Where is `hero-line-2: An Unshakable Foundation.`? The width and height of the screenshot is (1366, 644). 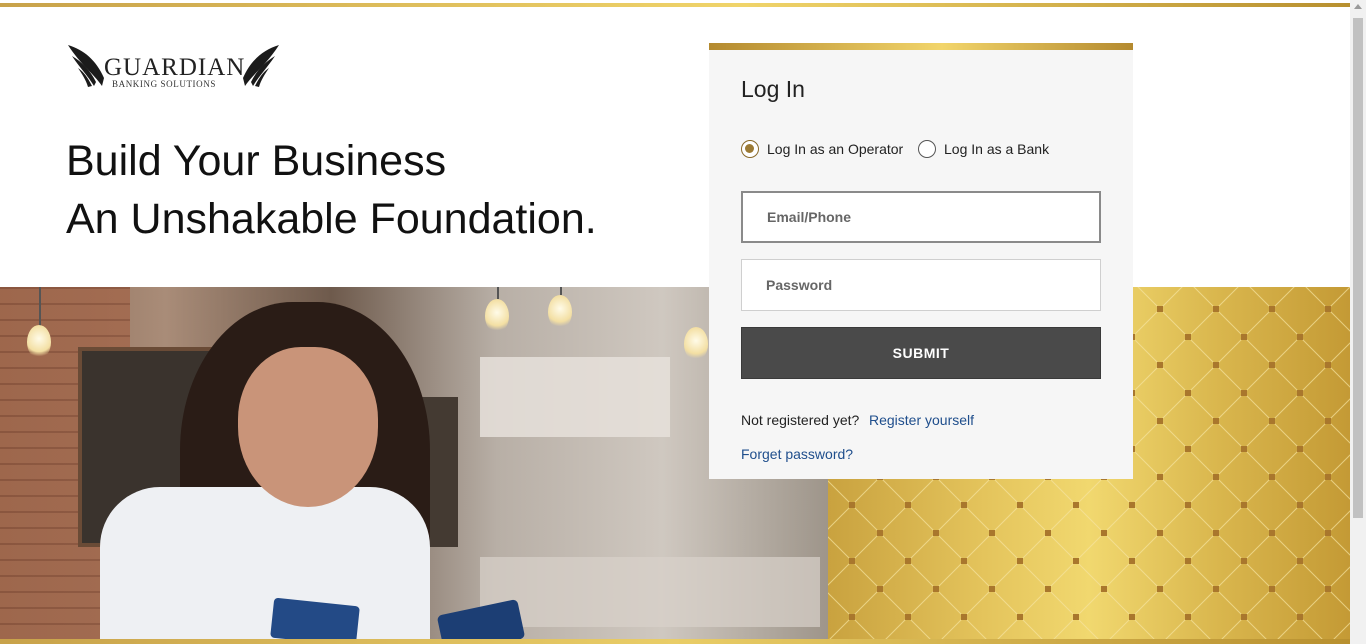
hero-line-2: An Unshakable Foundation. is located at coordinates (331, 219).